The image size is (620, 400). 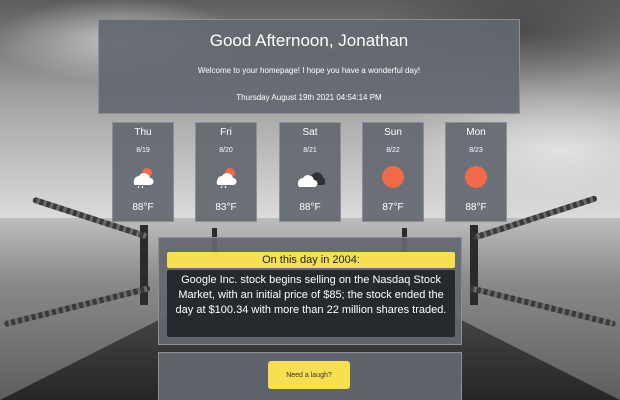 I want to click on forecast-date: 8/23, so click(x=476, y=150).